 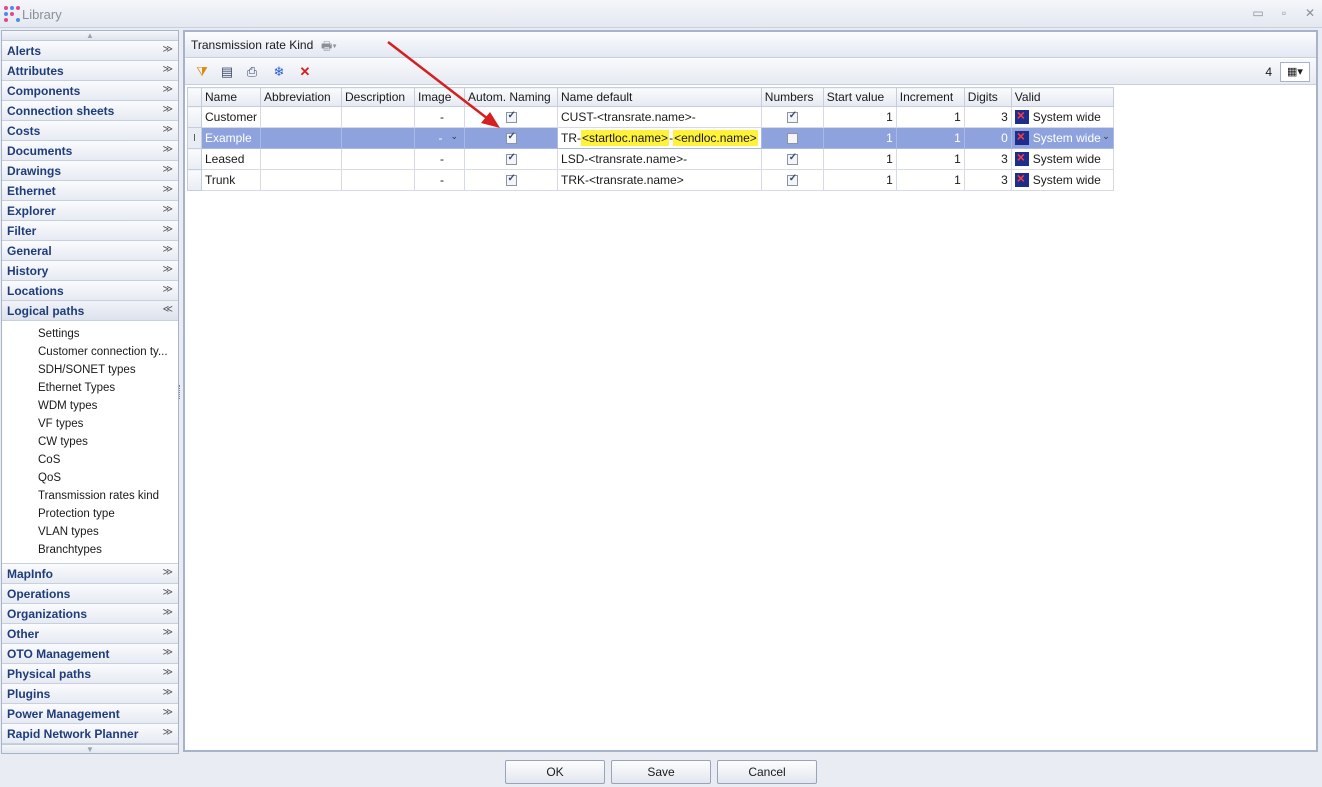 What do you see at coordinates (90, 594) in the screenshot?
I see `nav-group-operations: Operations ≫` at bounding box center [90, 594].